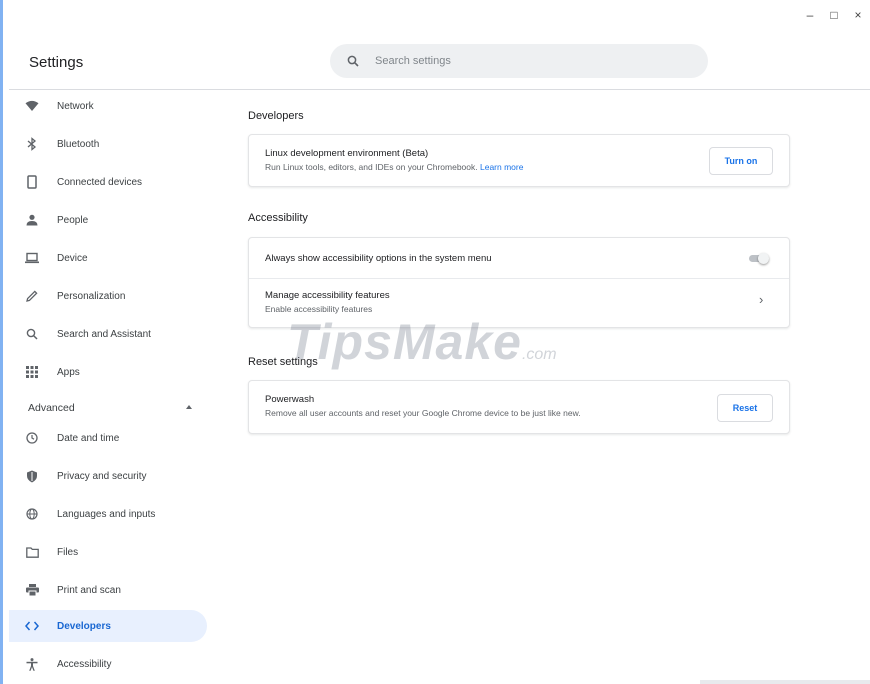 Image resolution: width=870 pixels, height=684 pixels. I want to click on accessibility-section-title: Accessibility, so click(278, 218).